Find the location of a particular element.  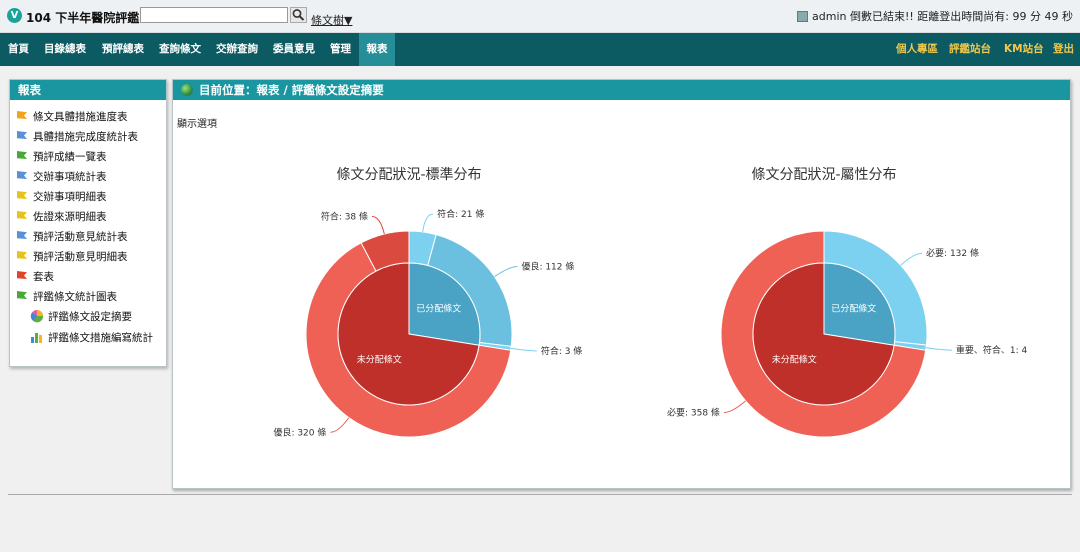

nav-item-home: 首頁 is located at coordinates (18, 49).